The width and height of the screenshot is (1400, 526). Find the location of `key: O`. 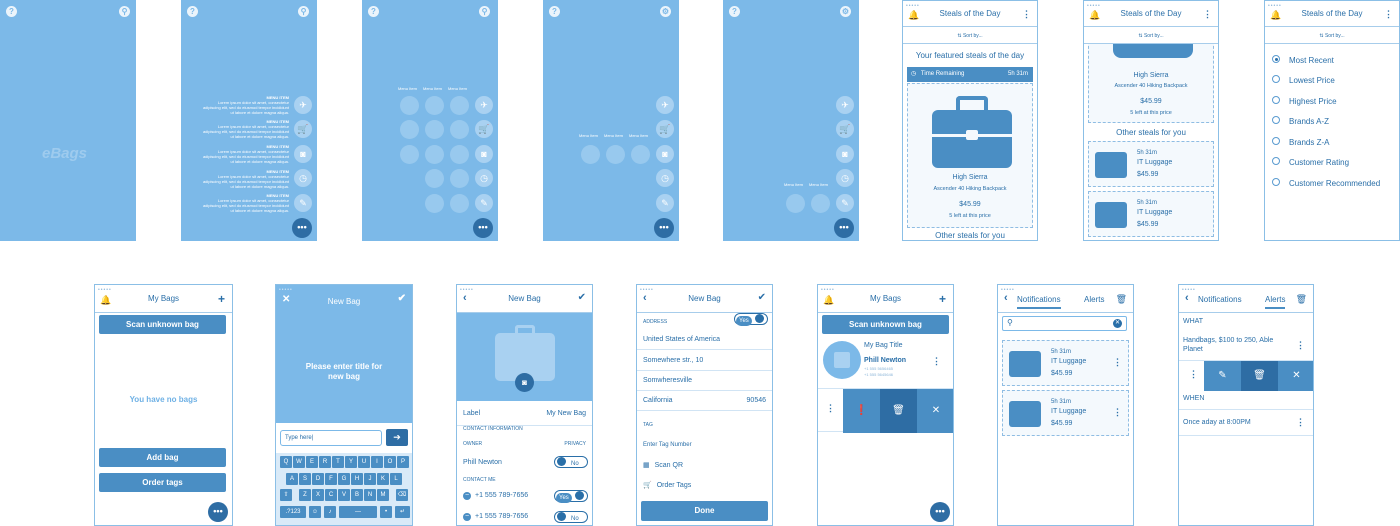

key: O is located at coordinates (390, 462).